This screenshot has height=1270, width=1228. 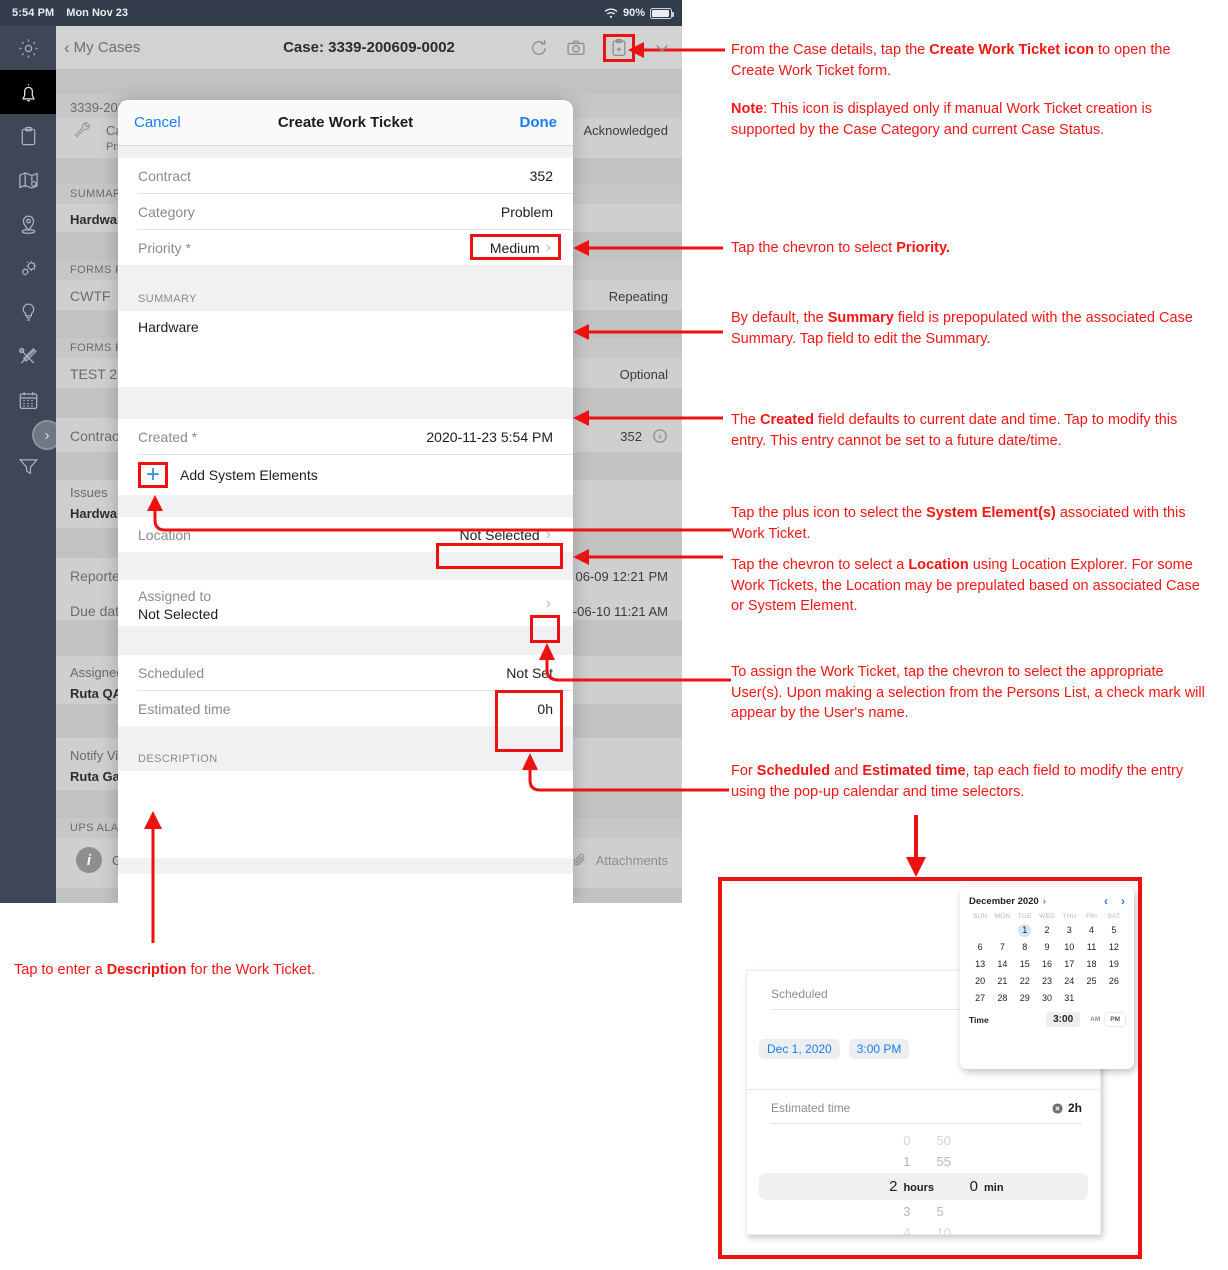 I want to click on calendar-day: 2, so click(x=1047, y=930).